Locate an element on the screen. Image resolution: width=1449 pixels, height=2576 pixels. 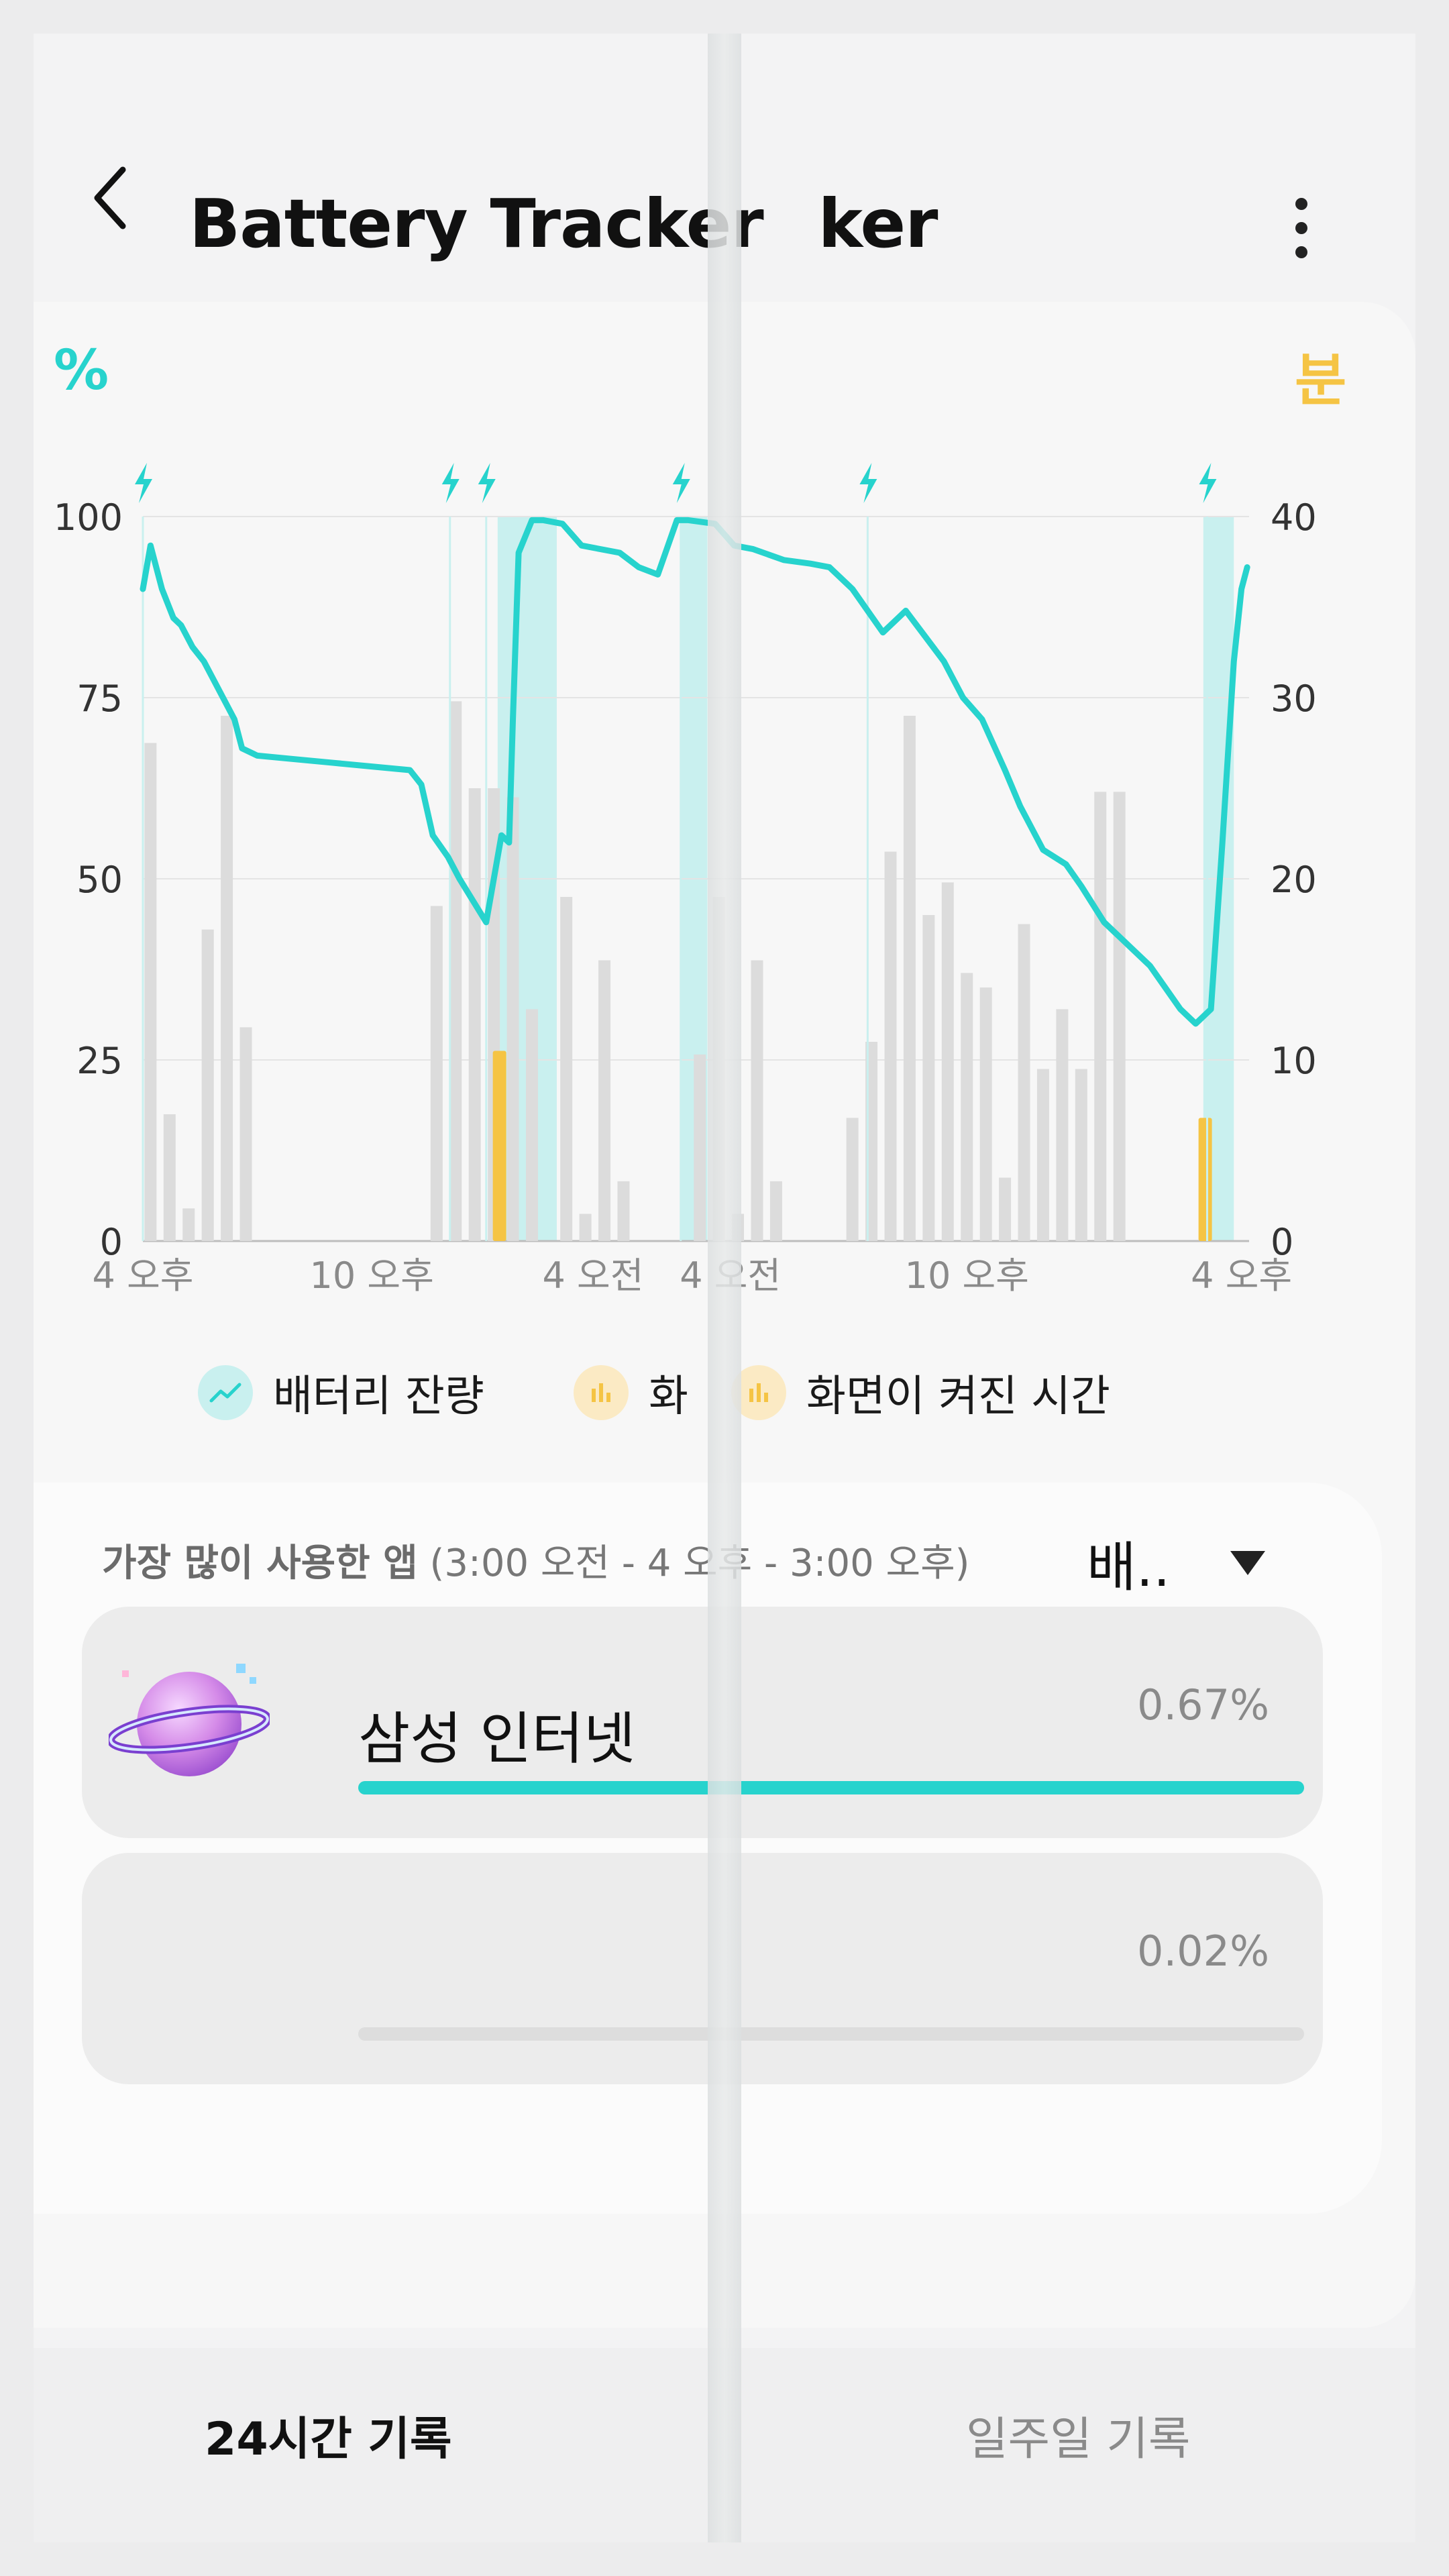
page-title: Battery Tracker ker is located at coordinates (563, 223).